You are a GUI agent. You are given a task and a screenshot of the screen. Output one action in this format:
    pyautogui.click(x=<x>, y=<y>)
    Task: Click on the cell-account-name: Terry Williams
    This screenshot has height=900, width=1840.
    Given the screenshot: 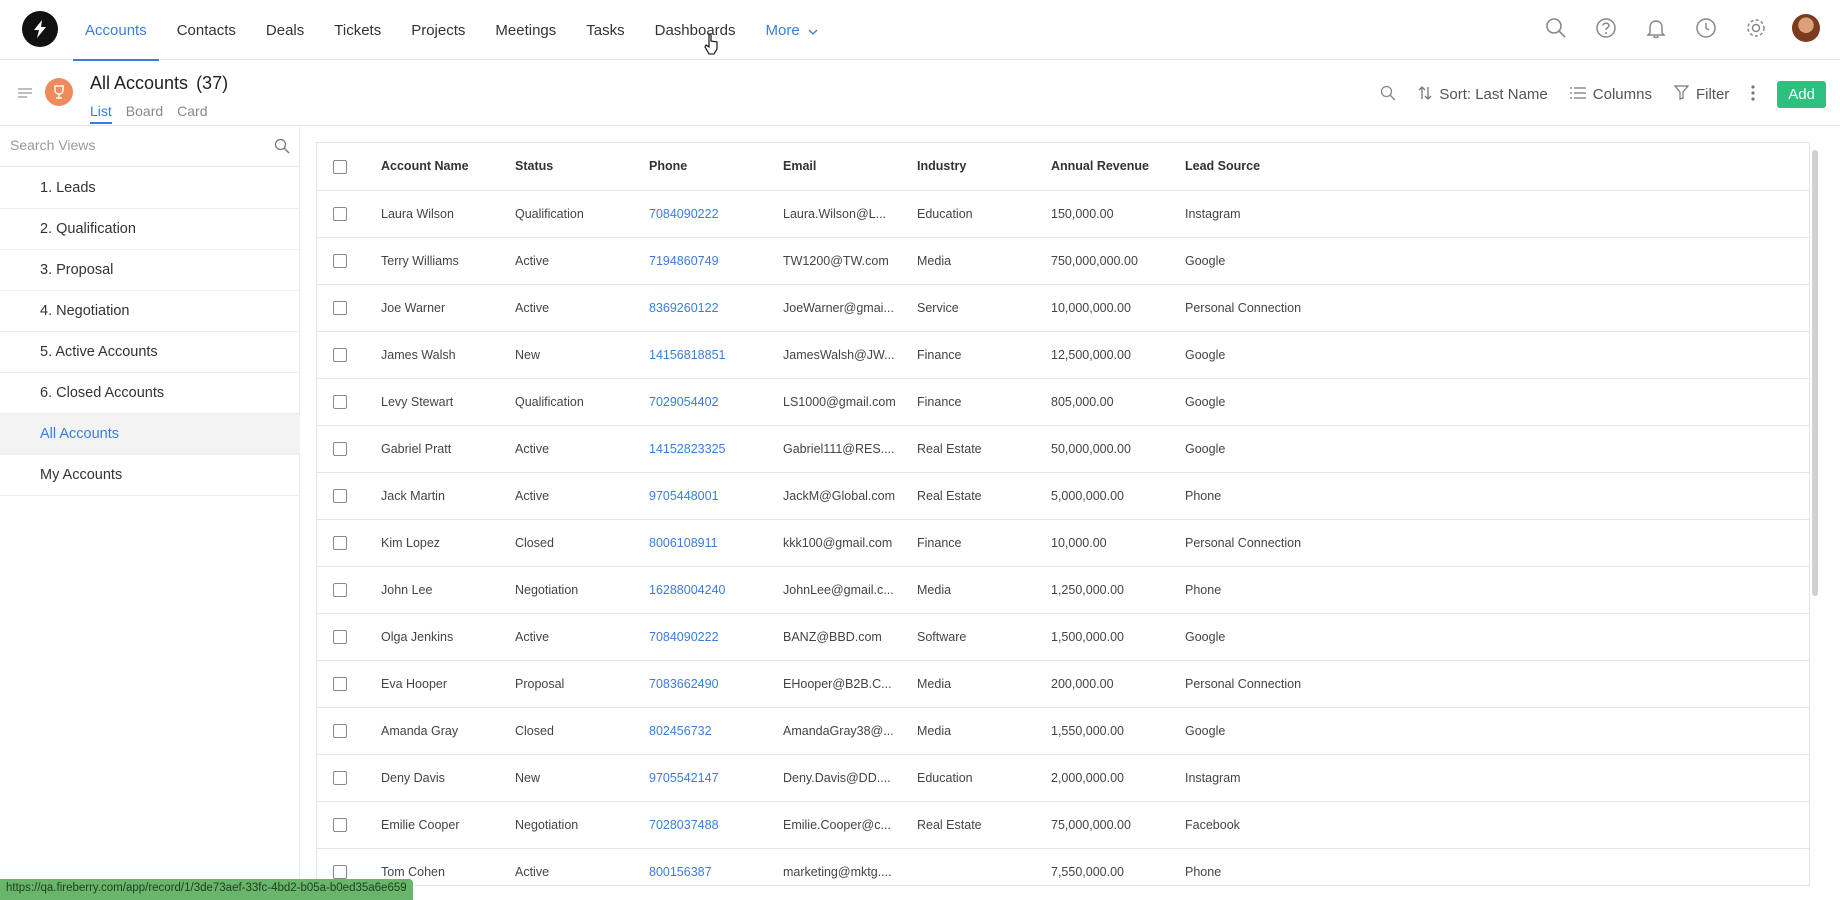 What is the action you would take?
    pyautogui.click(x=448, y=261)
    